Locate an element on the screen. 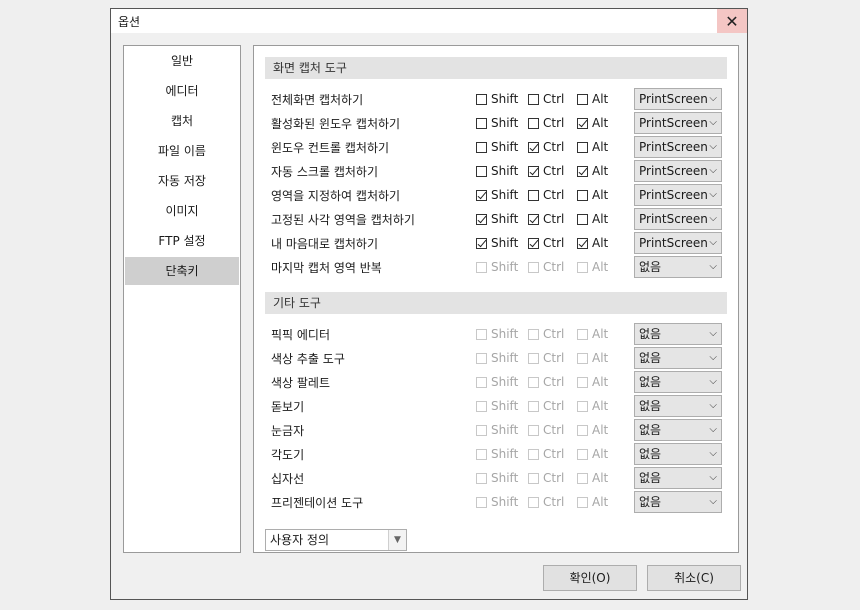  category-sidebar: 일반 에디터 캡처 파일 이름 자동 저장 이미지 FTP 설정 단축키 is located at coordinates (182, 299).